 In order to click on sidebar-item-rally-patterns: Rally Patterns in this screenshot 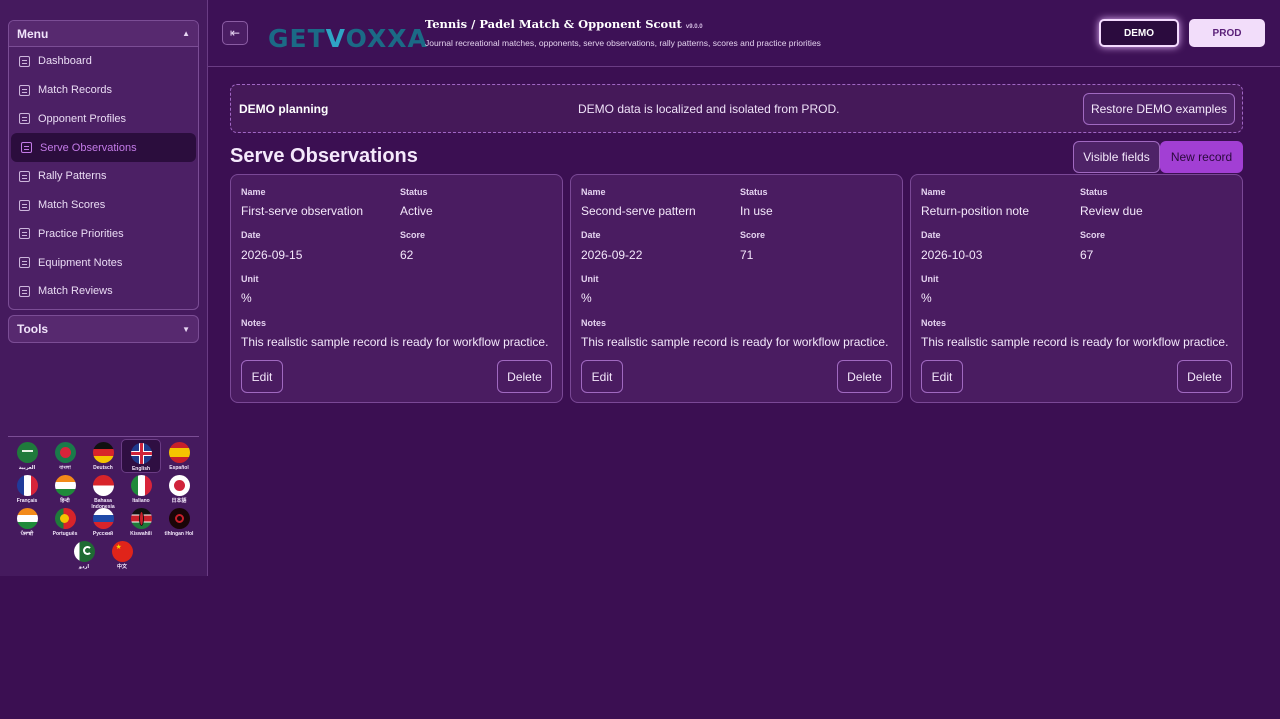, I will do `click(103, 176)`.